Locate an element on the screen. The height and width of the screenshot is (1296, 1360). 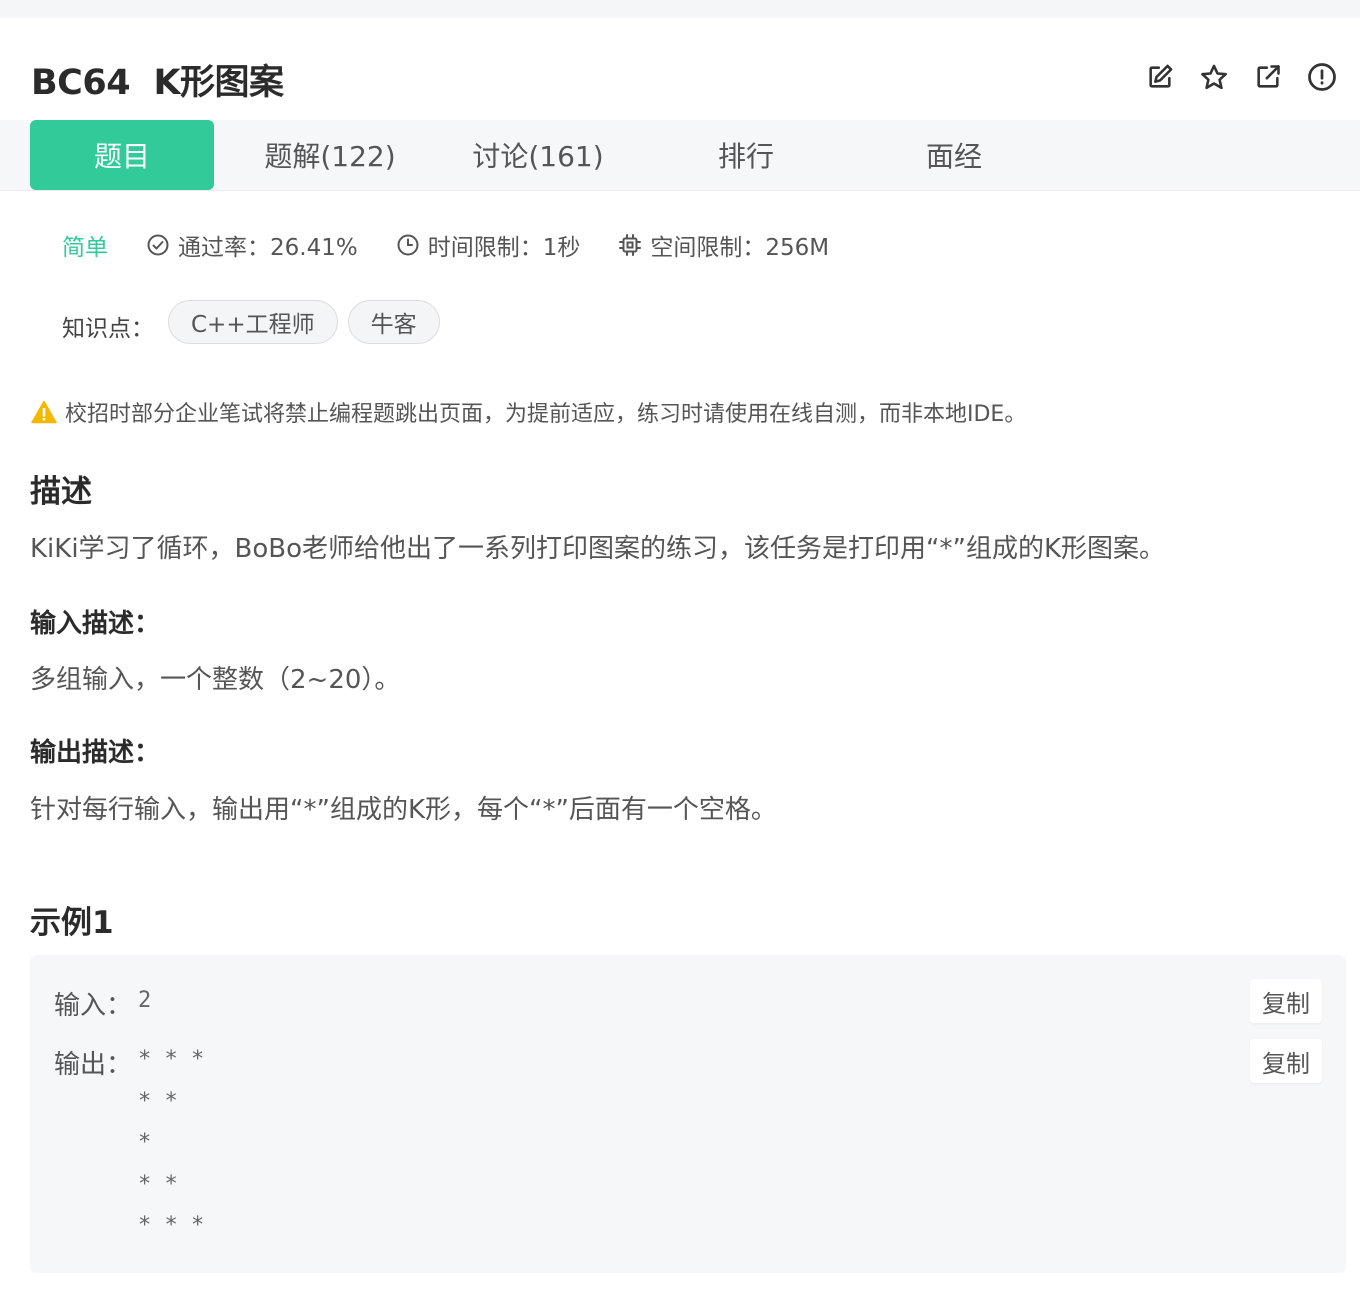
example-input-value: 2 is located at coordinates (145, 1000).